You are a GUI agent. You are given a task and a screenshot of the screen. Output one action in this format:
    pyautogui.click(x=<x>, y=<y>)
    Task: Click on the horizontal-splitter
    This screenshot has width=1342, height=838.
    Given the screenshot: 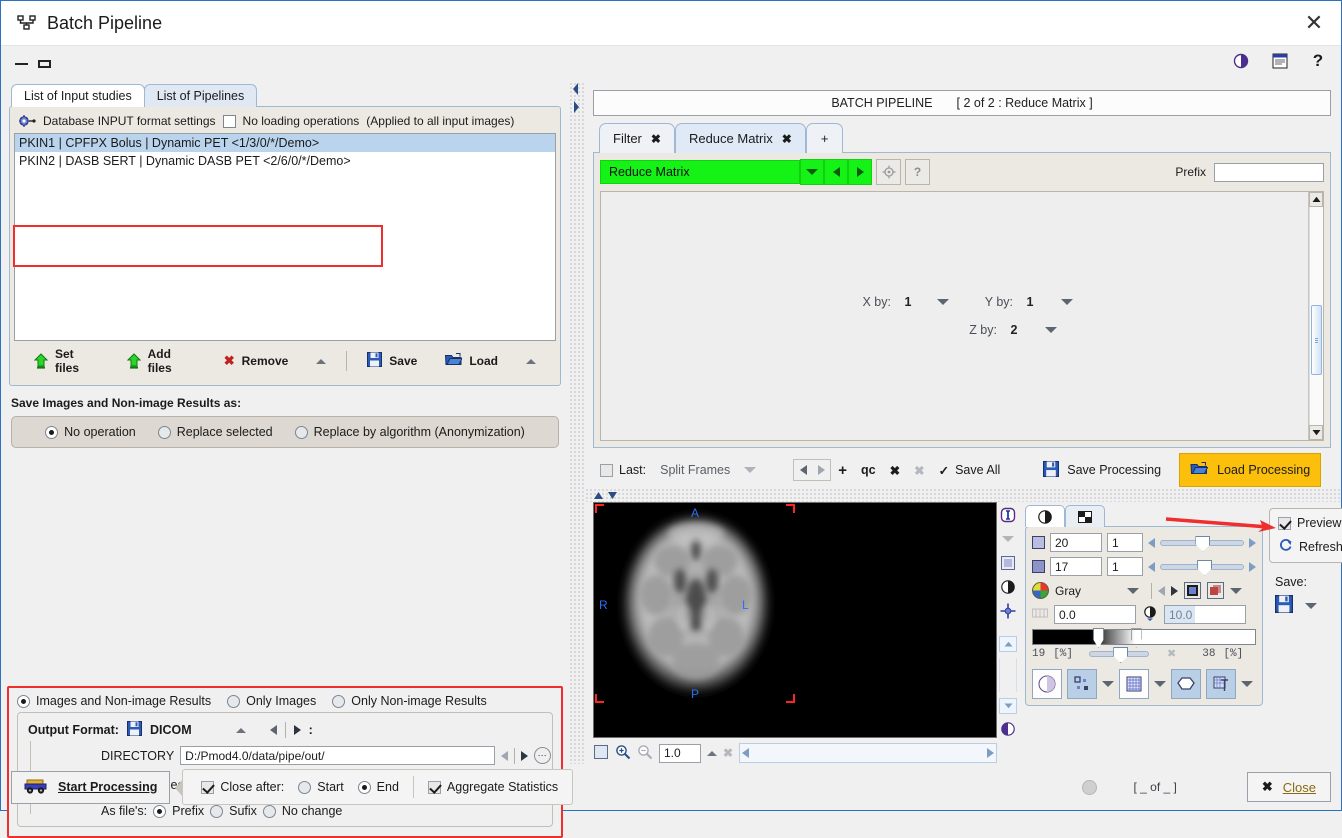 What is the action you would take?
    pyautogui.click(x=963, y=495)
    